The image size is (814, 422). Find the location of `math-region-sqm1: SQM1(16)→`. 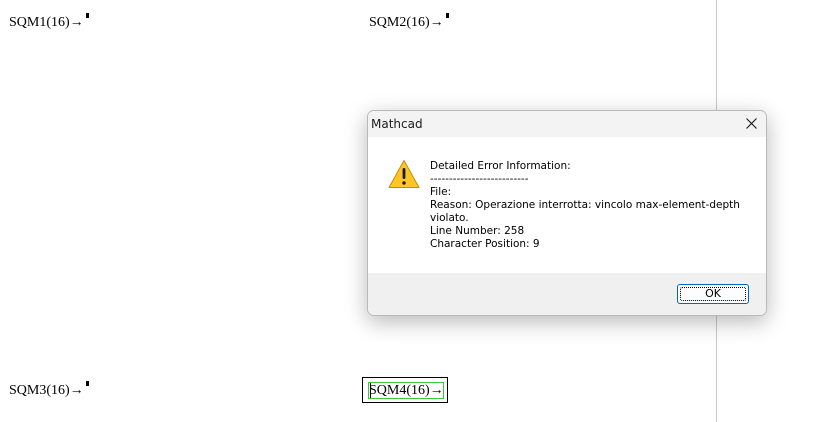

math-region-sqm1: SQM1(16)→ is located at coordinates (46, 23).